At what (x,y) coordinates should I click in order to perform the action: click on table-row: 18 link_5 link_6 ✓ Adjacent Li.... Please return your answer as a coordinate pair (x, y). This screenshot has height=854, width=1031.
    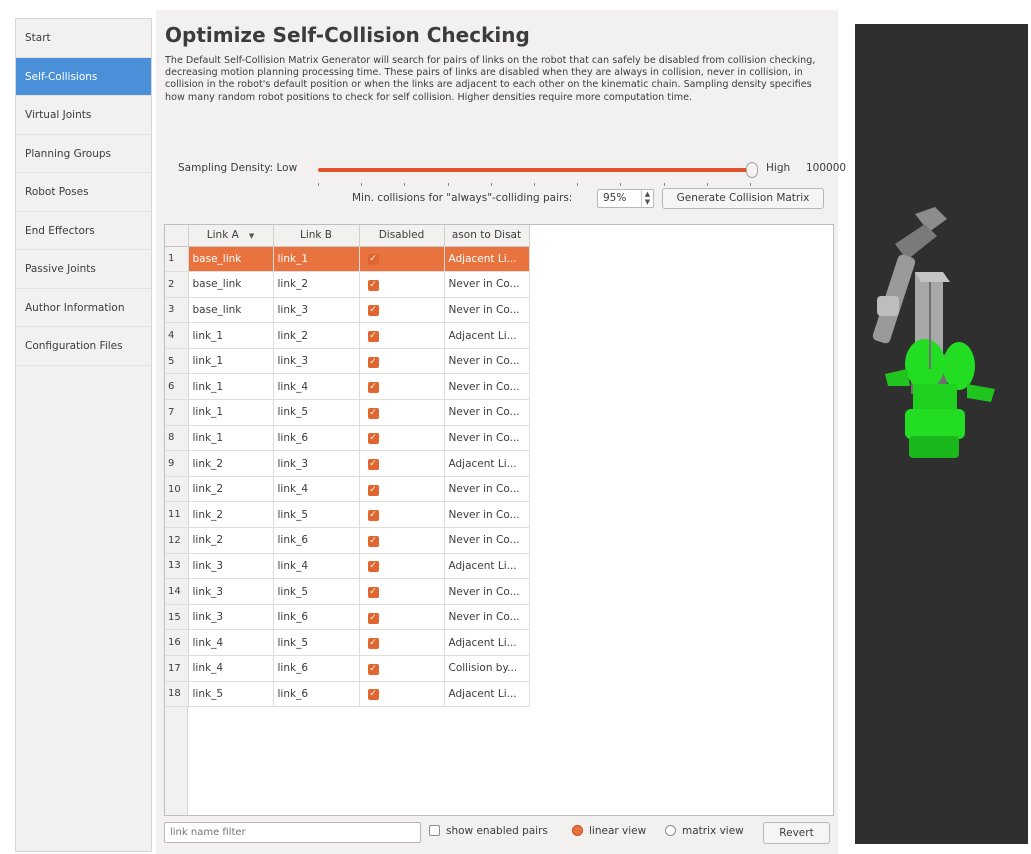
    Looking at the image, I should click on (347, 694).